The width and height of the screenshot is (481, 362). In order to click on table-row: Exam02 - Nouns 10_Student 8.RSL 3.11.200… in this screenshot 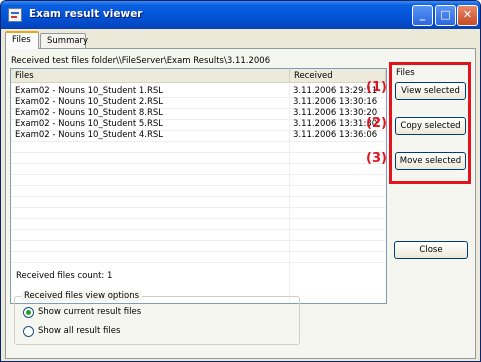, I will do `click(198, 113)`.